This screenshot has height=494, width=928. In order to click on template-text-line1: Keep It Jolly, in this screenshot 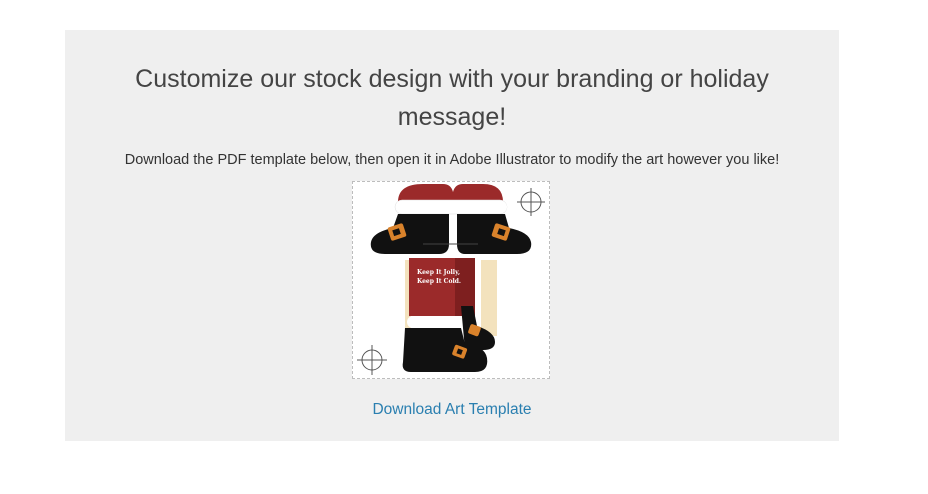, I will do `click(438, 272)`.